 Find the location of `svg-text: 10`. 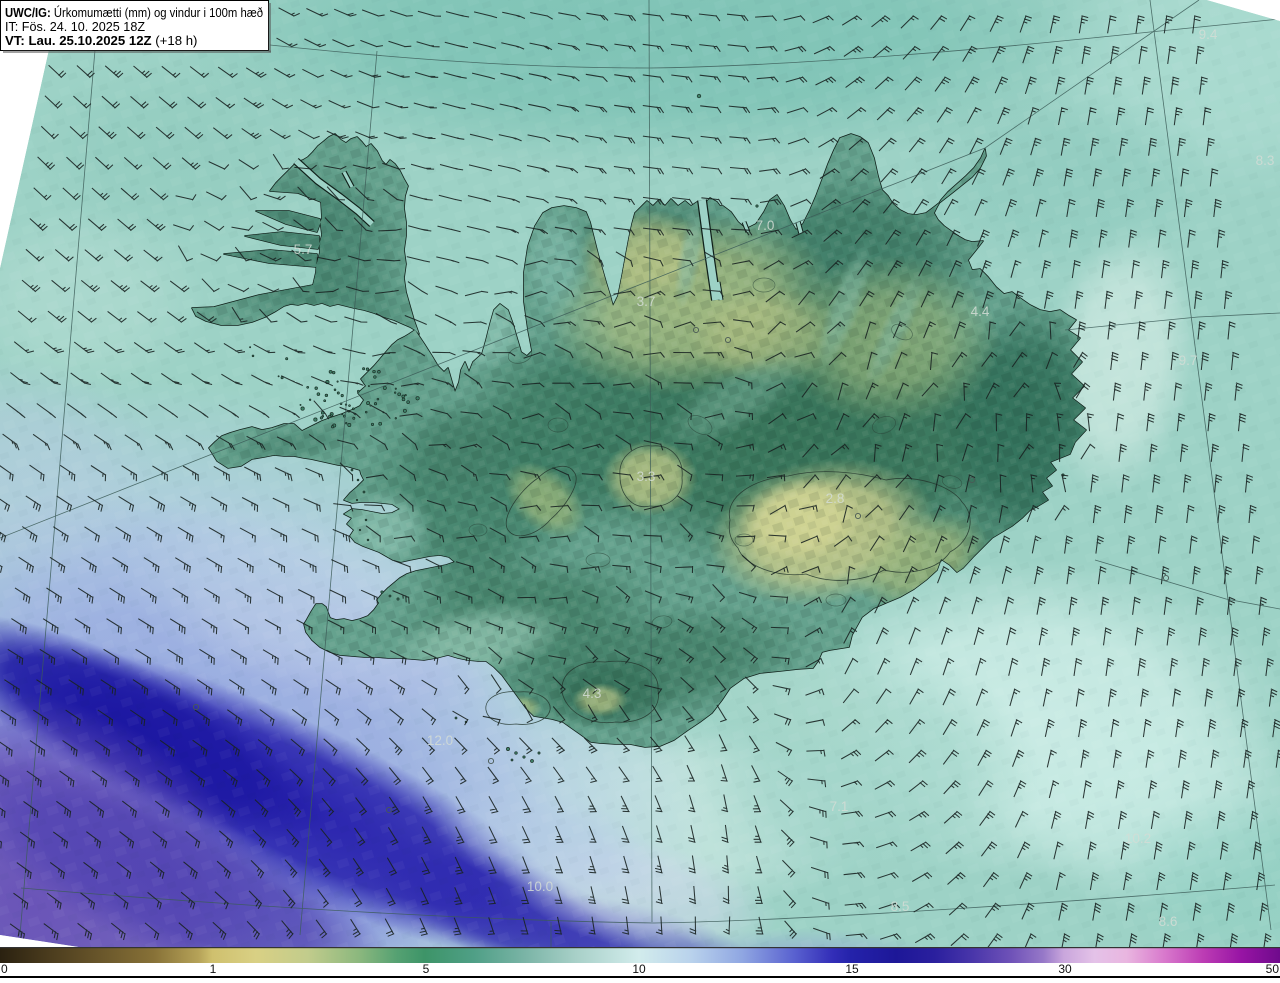

svg-text: 10 is located at coordinates (639, 969).